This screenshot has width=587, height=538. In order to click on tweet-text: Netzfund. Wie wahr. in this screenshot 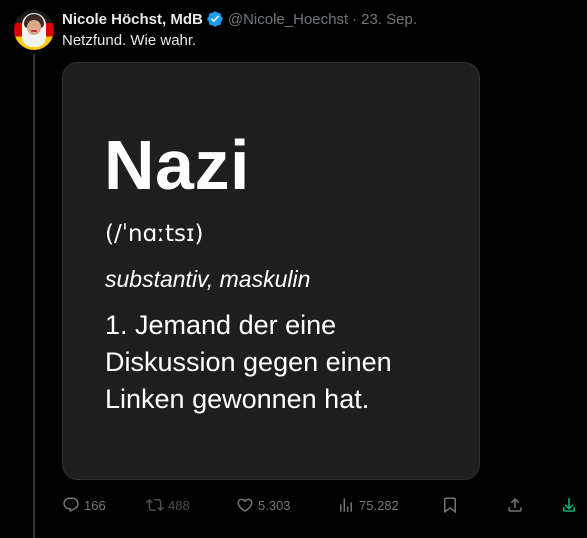, I will do `click(129, 40)`.